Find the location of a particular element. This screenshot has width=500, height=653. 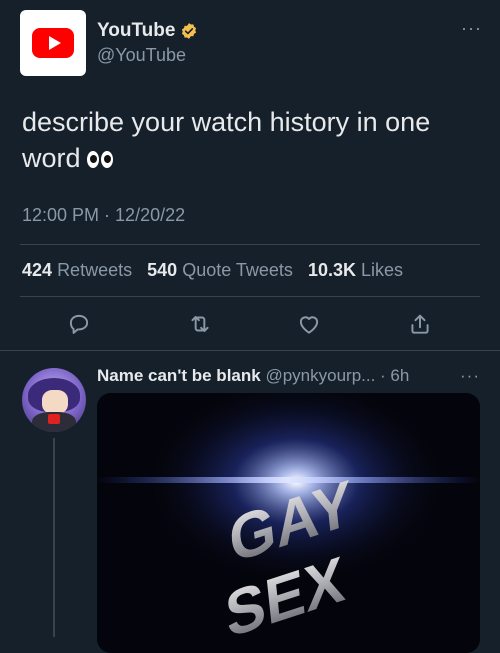

retweets-stat: 424 Retweets is located at coordinates (77, 270).